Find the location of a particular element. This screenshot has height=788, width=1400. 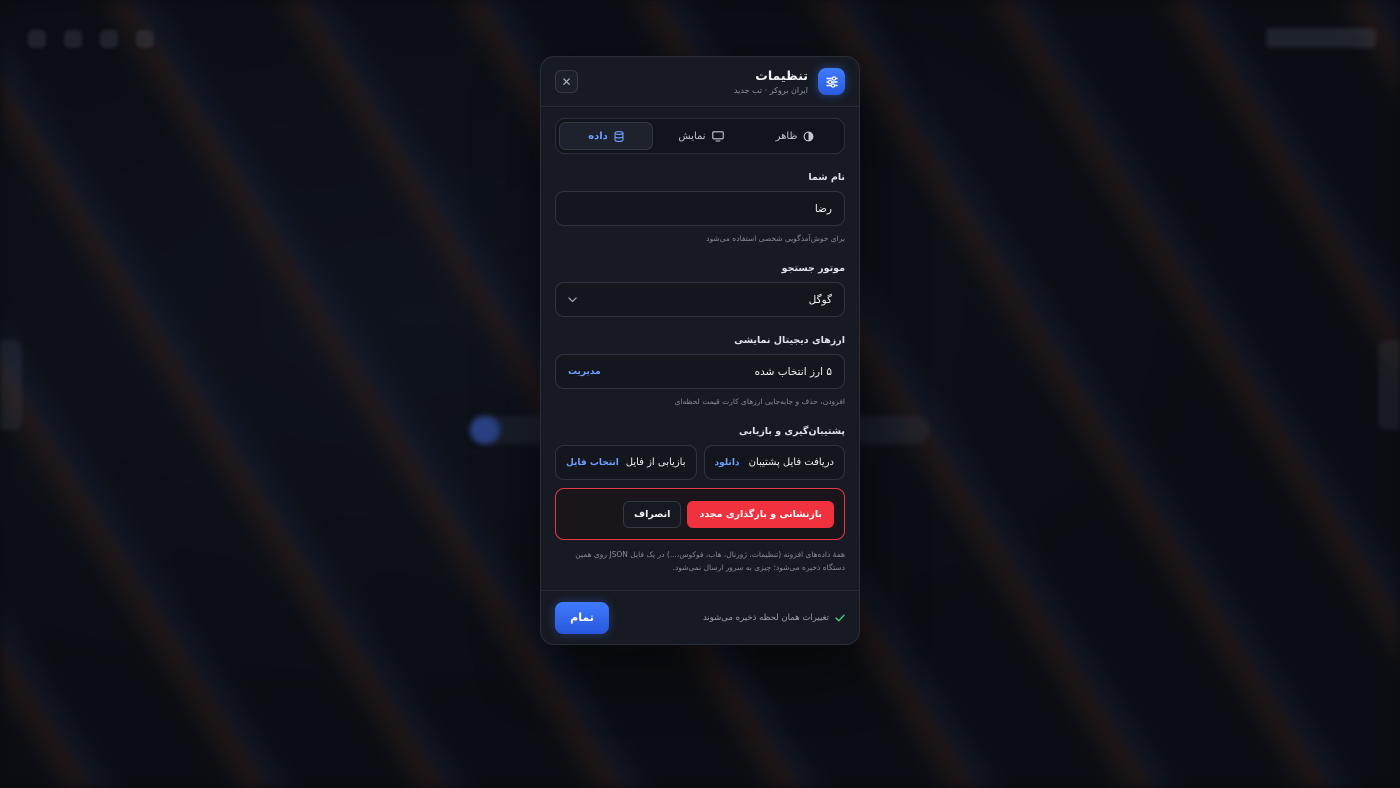

crypto-summary: ۵ ارز انتخاب شده is located at coordinates (793, 371).